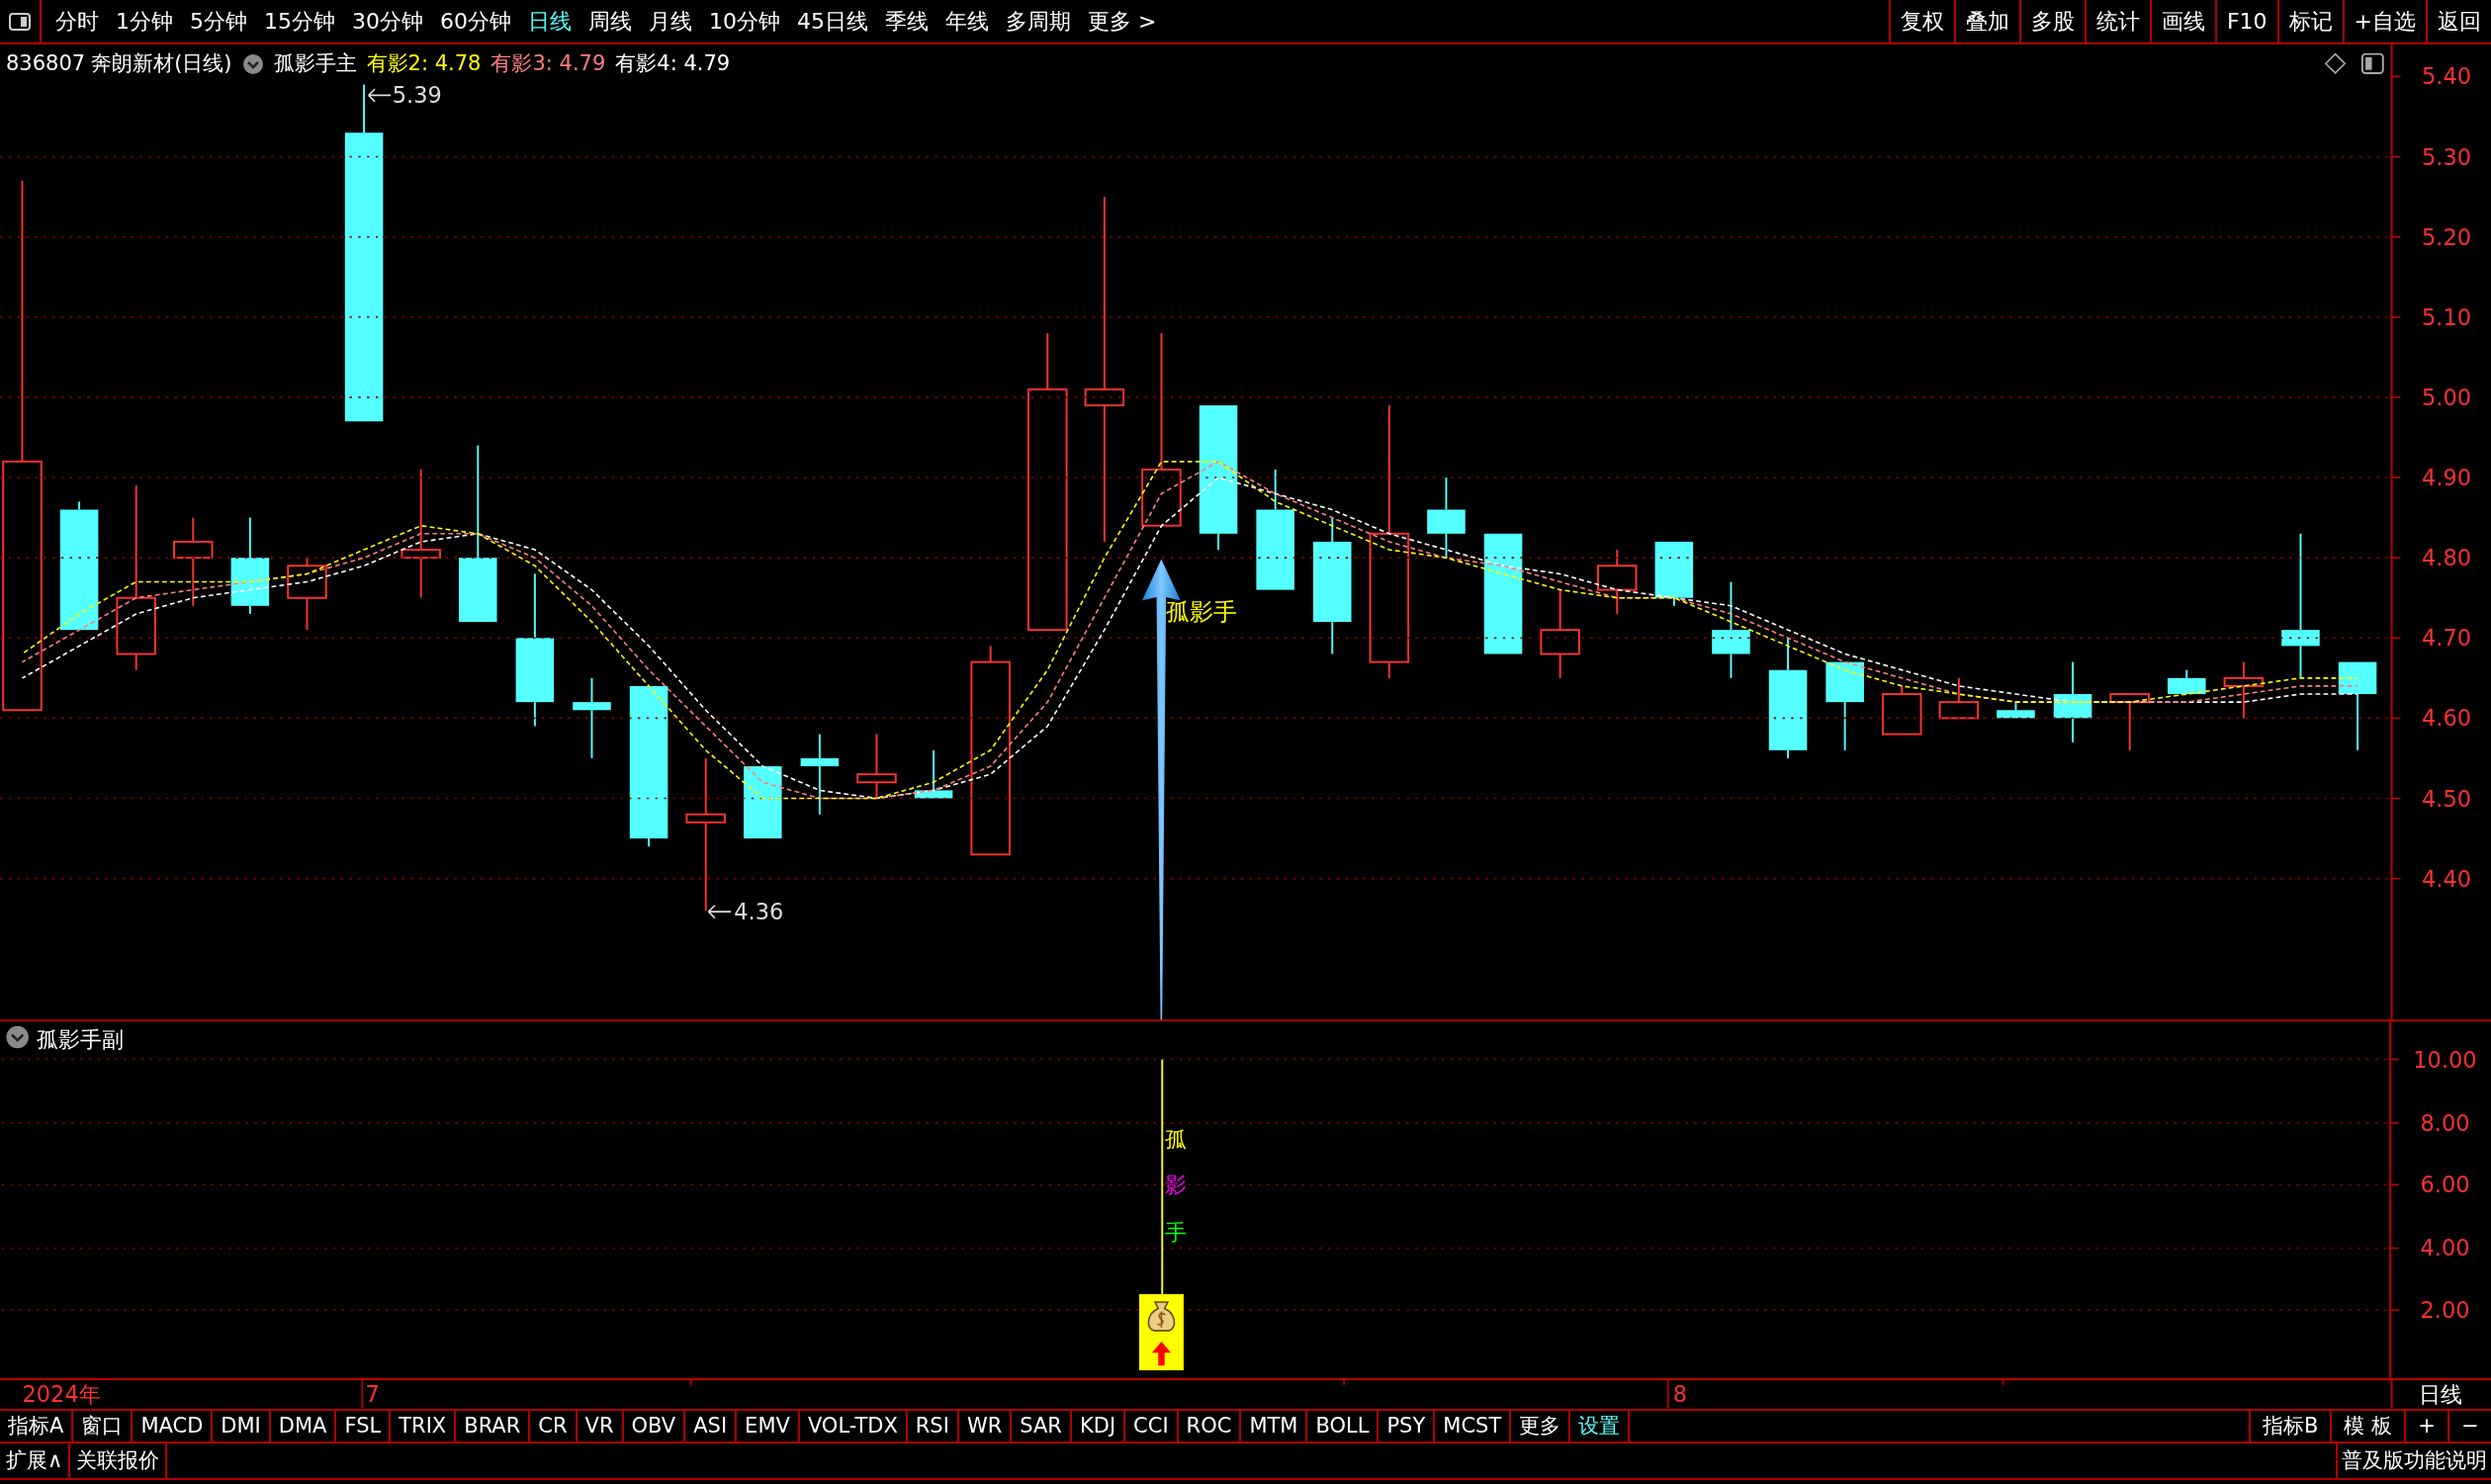 The image size is (2491, 1484). I want to click on indicator-axis-label: 4.00, so click(2445, 1248).